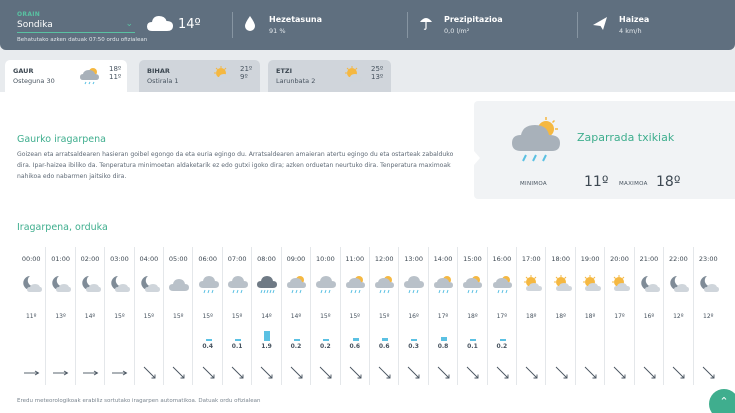 This screenshot has height=413, width=735. I want to click on tab-tomorrow: BIHAR Ostirala 1 21º 9º, so click(199, 76).